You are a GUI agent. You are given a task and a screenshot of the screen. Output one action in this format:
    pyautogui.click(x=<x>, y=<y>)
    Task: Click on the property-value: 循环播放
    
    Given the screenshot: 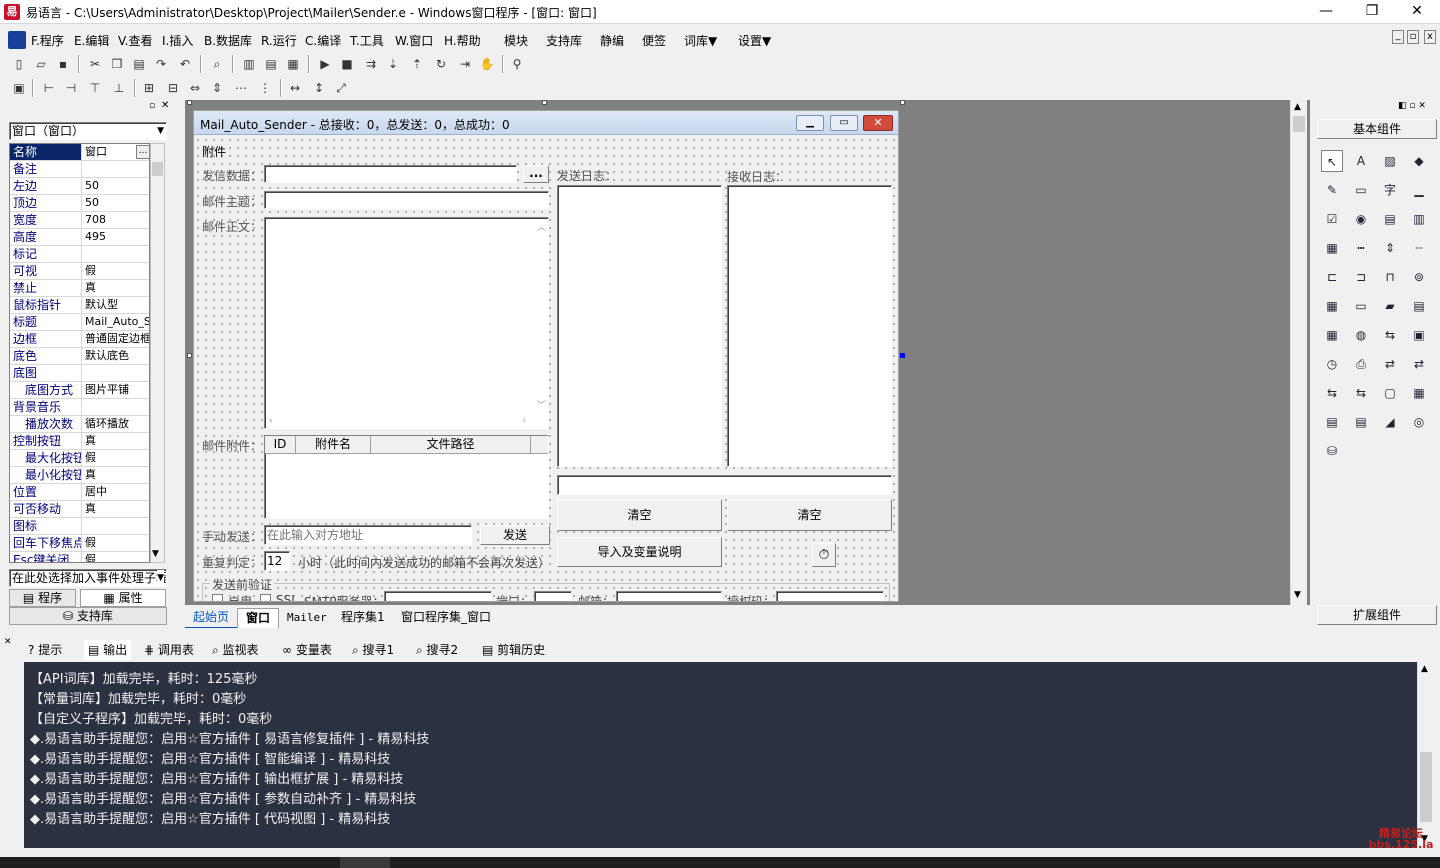 What is the action you would take?
    pyautogui.click(x=116, y=424)
    